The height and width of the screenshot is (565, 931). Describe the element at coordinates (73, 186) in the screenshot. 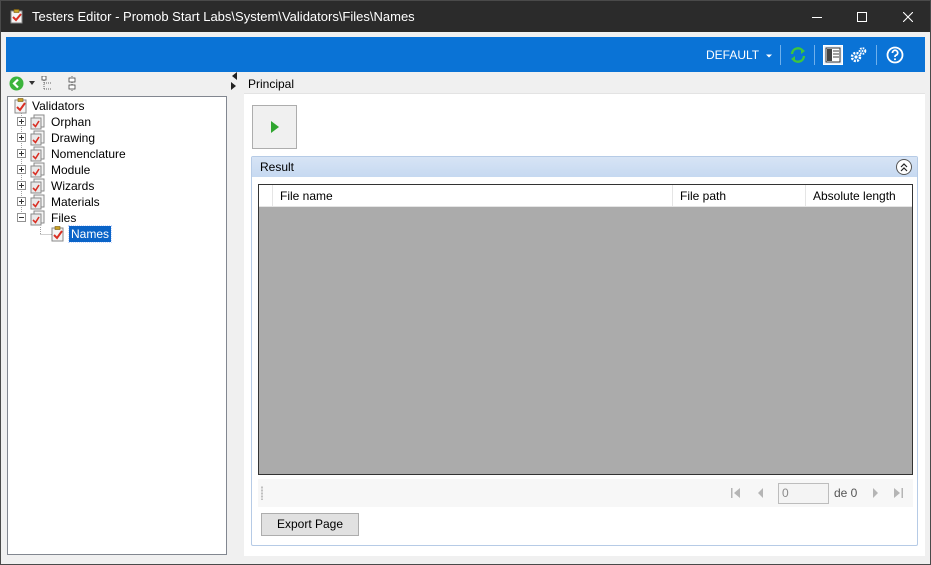

I see `tree-item-label: Wizards` at that location.